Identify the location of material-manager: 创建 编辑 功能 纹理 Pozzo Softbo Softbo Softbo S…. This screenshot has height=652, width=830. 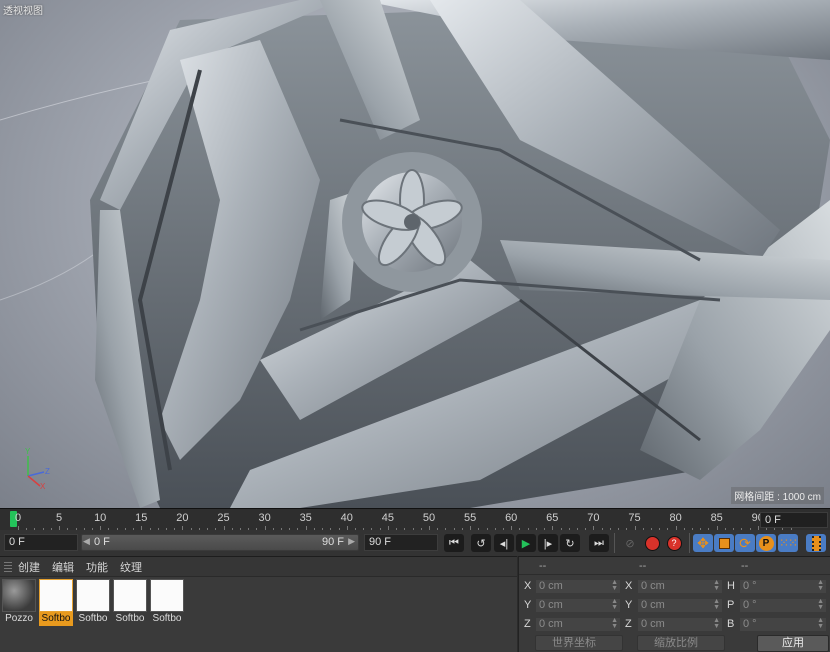
(258, 604).